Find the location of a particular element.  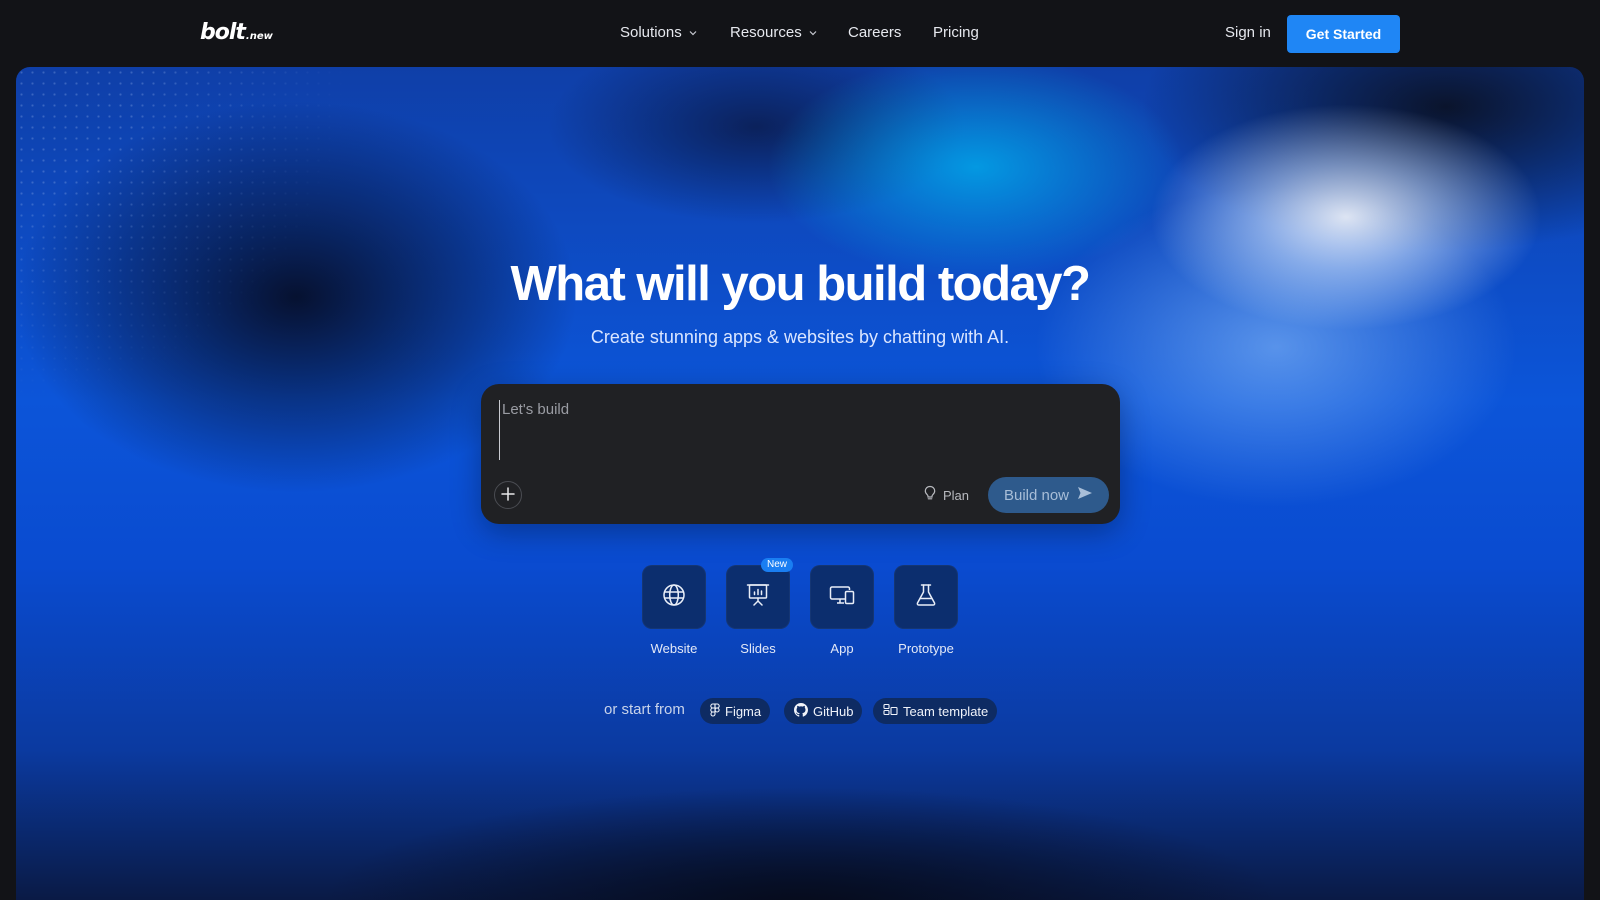

start-from-github: GitHub is located at coordinates (823, 711).